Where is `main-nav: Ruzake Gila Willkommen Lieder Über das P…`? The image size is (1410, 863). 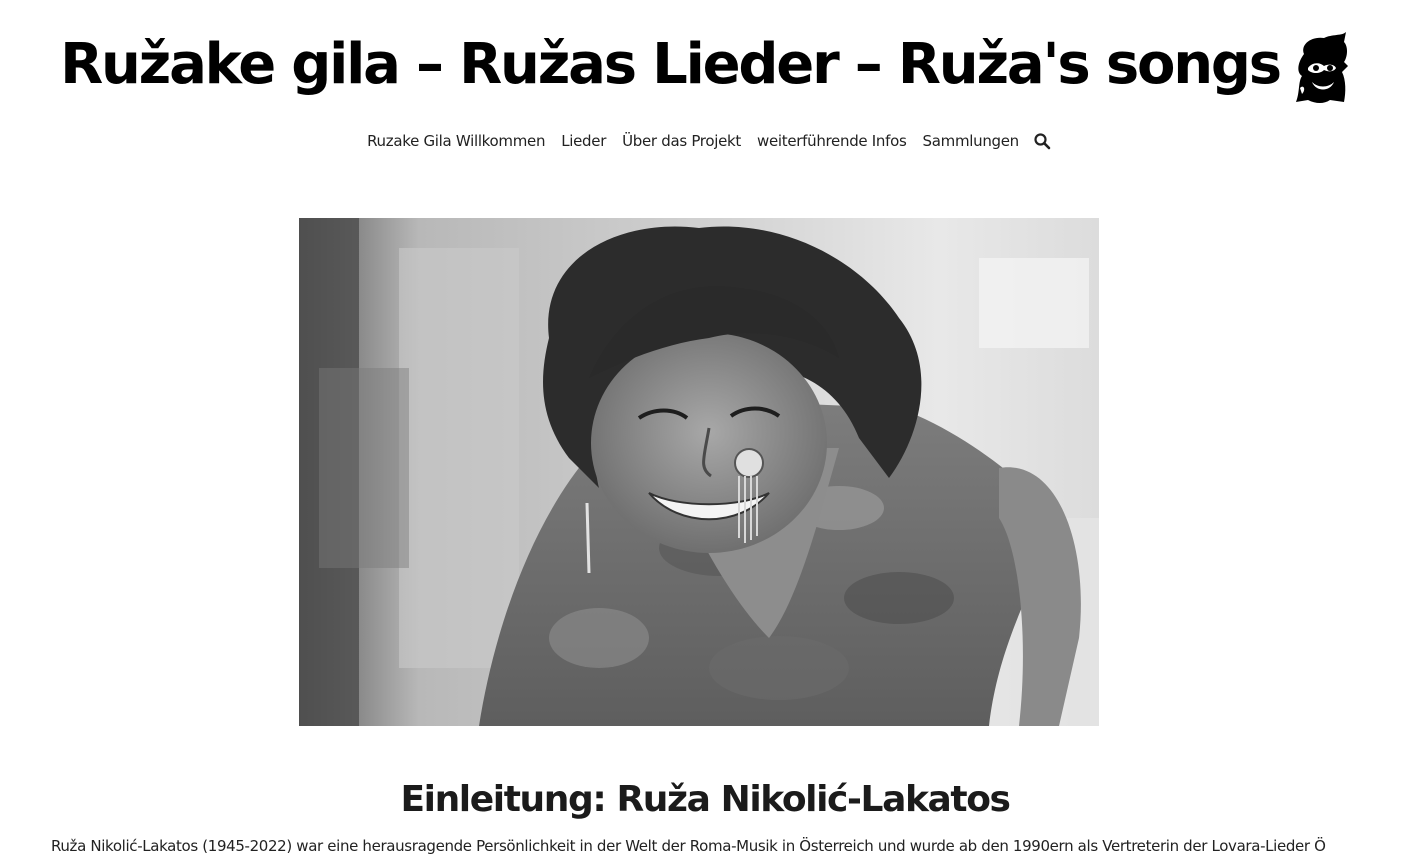 main-nav: Ruzake Gila Willkommen Lieder Über das P… is located at coordinates (705, 141).